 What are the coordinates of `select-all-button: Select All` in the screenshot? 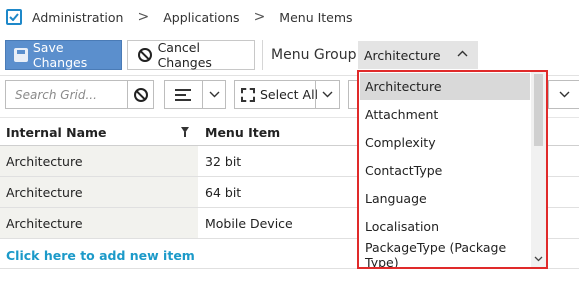 It's located at (287, 94).